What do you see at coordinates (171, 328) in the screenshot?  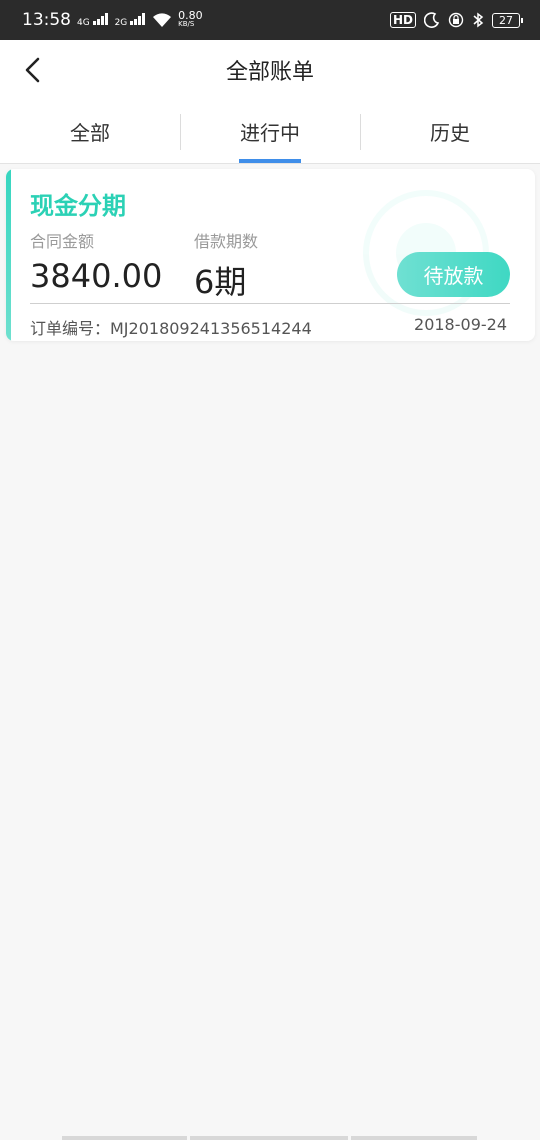 I see `order-number: 订单编号：MJ201809241356514244` at bounding box center [171, 328].